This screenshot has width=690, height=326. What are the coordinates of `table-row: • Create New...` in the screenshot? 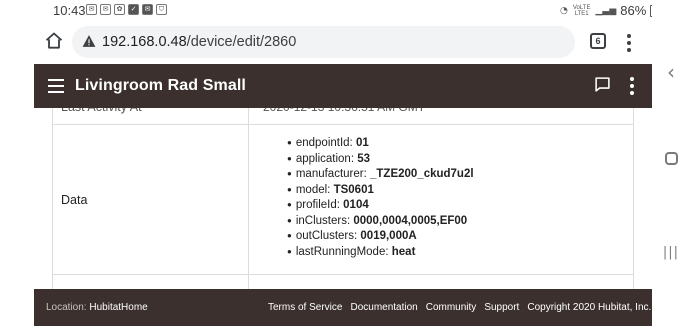 It's located at (343, 282).